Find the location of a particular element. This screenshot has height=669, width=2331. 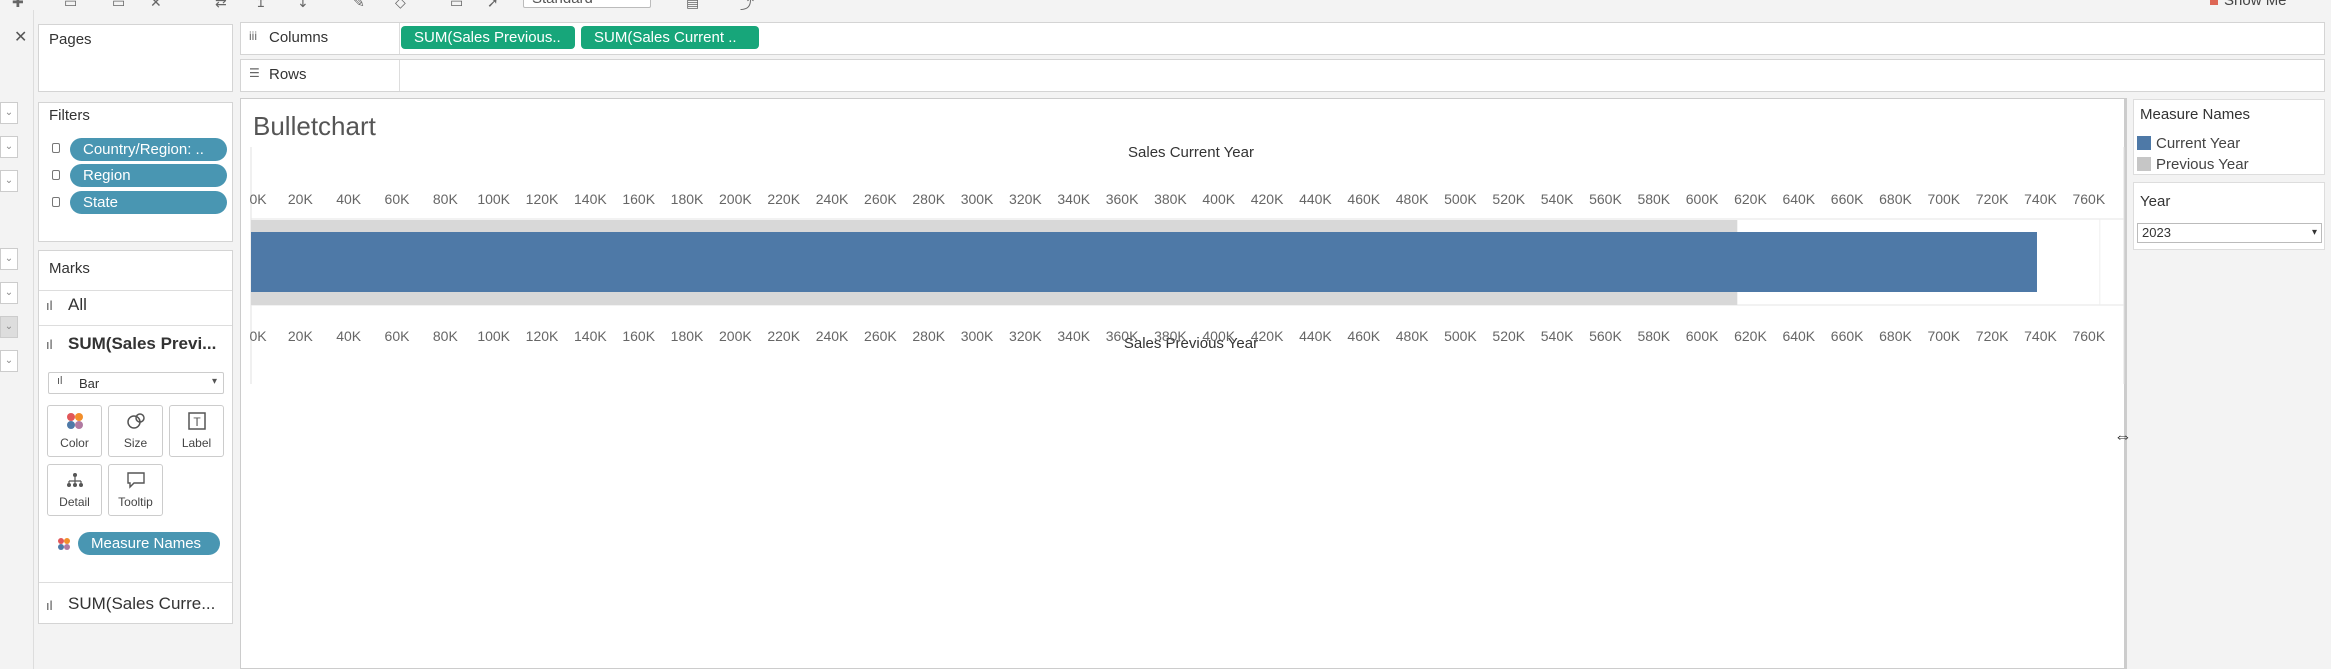

duplicate-icon: ▭ is located at coordinates (118, 5).